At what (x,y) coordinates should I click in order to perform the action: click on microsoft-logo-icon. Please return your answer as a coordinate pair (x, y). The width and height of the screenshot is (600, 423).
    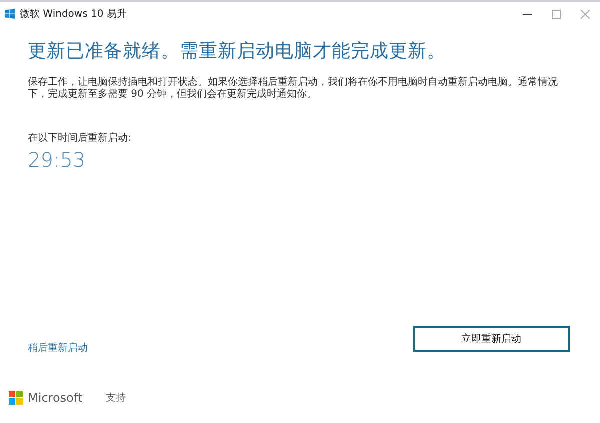
    Looking at the image, I should click on (16, 398).